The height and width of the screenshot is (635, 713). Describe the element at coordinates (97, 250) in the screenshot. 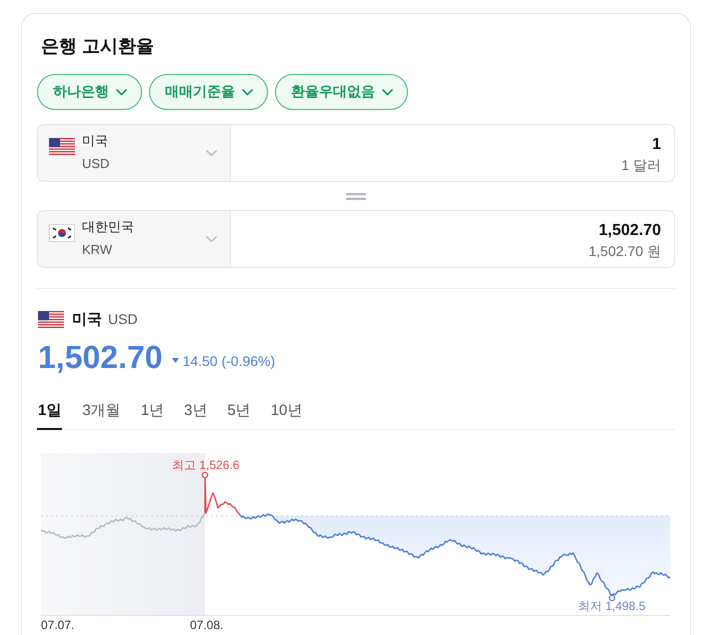

I see `currency-code: KRW` at that location.